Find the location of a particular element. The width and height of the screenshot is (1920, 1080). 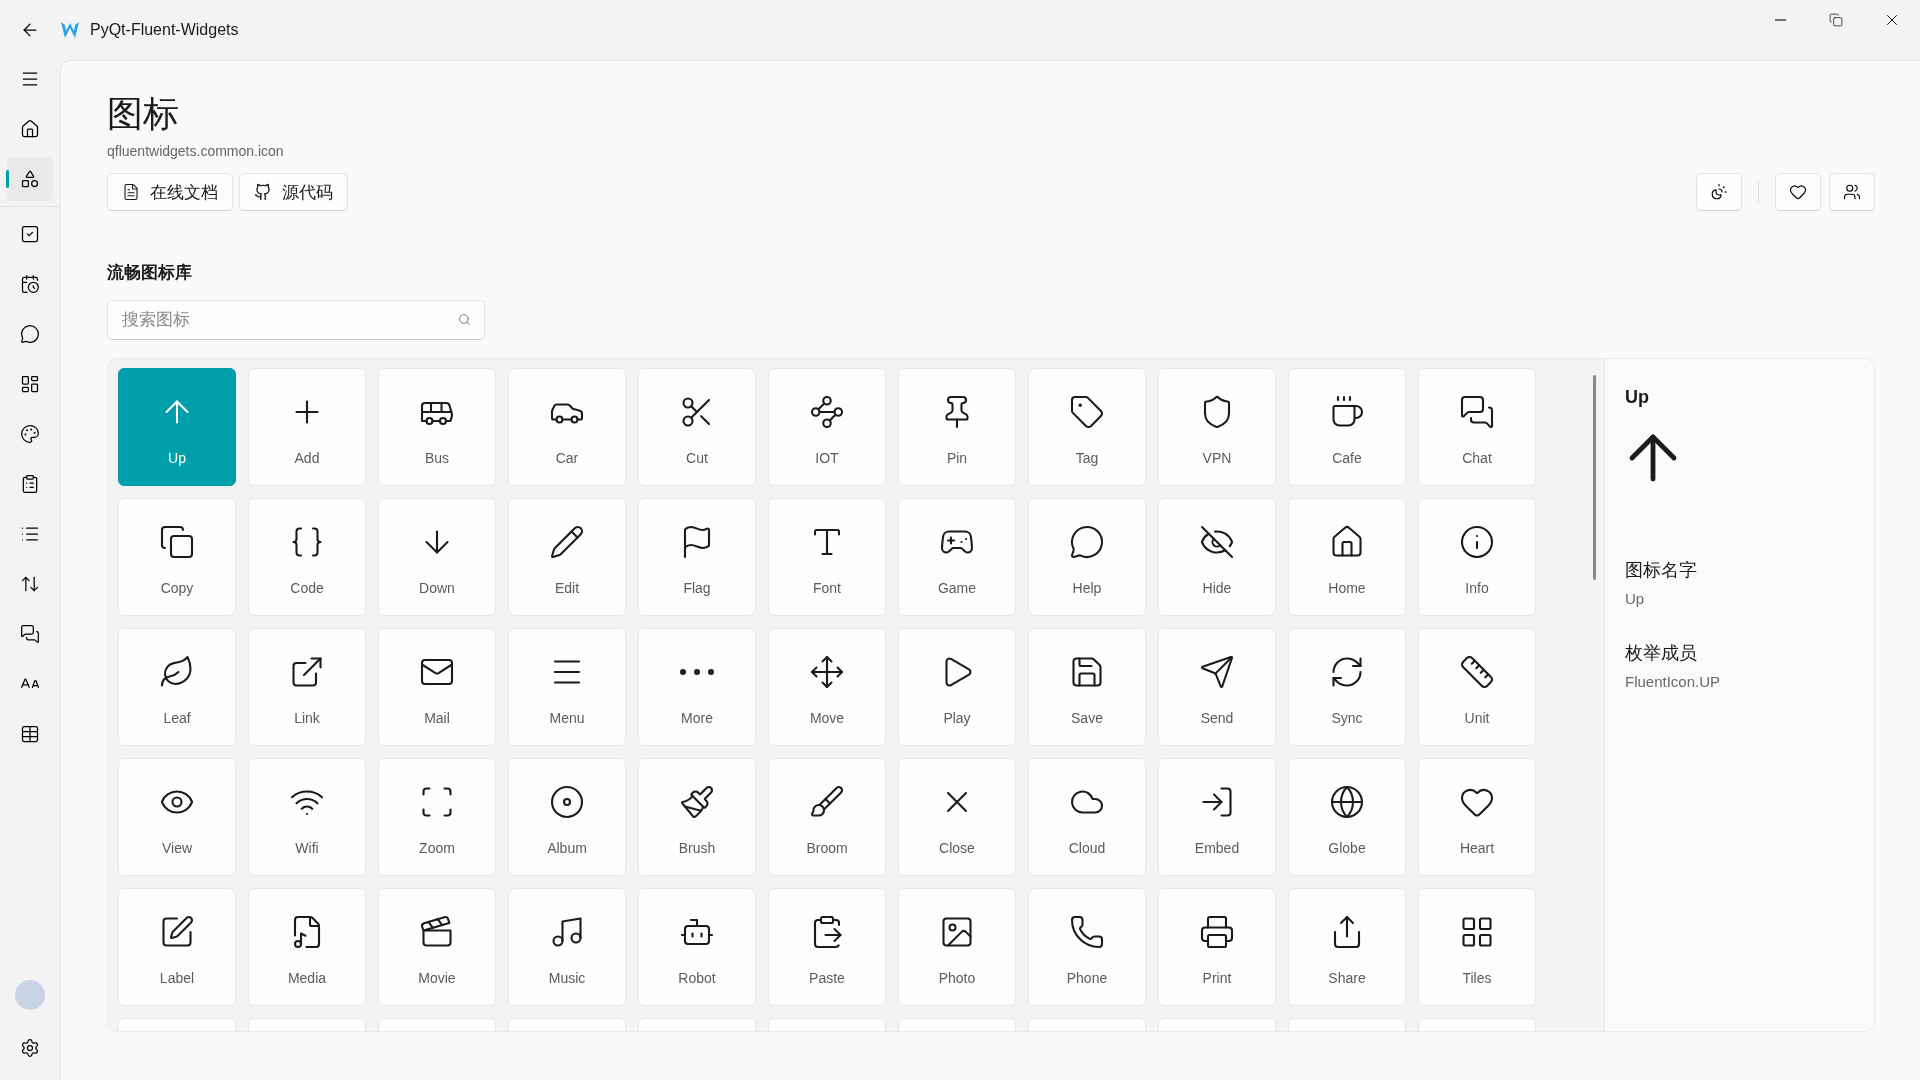

search-icon is located at coordinates (464, 319).